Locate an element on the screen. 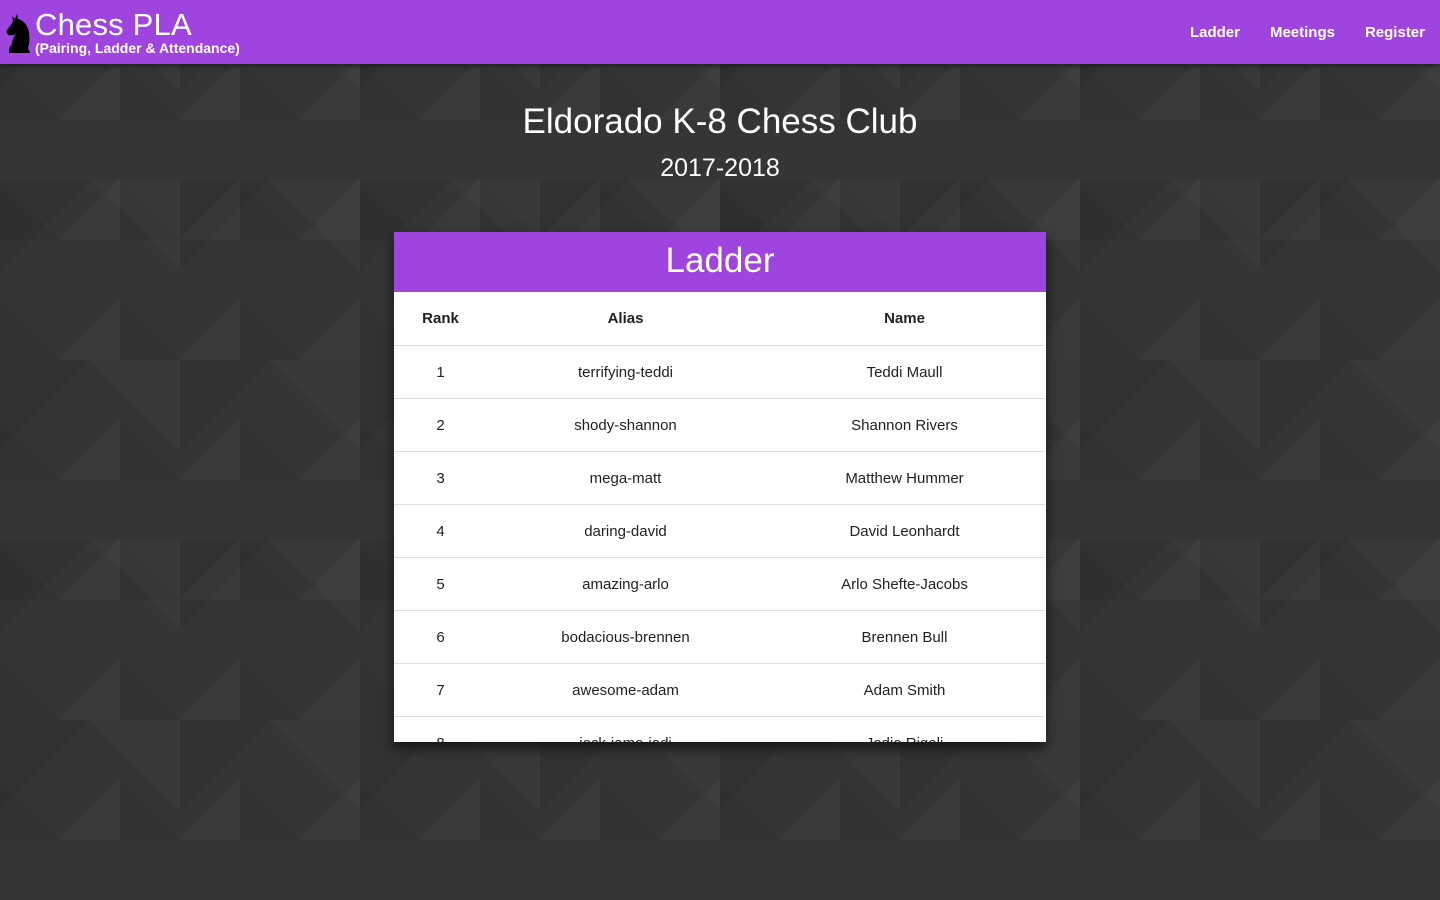 Image resolution: width=1440 pixels, height=900 pixels. rank-cell: 5 is located at coordinates (440, 584).